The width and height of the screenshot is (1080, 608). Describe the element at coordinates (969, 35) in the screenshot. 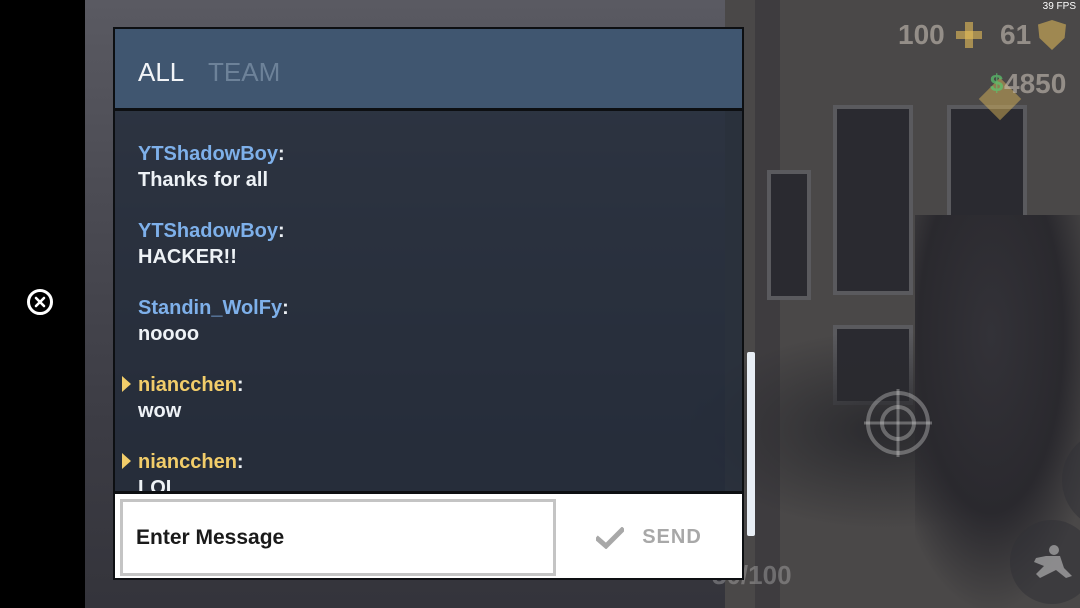

I see `plus-icon` at that location.